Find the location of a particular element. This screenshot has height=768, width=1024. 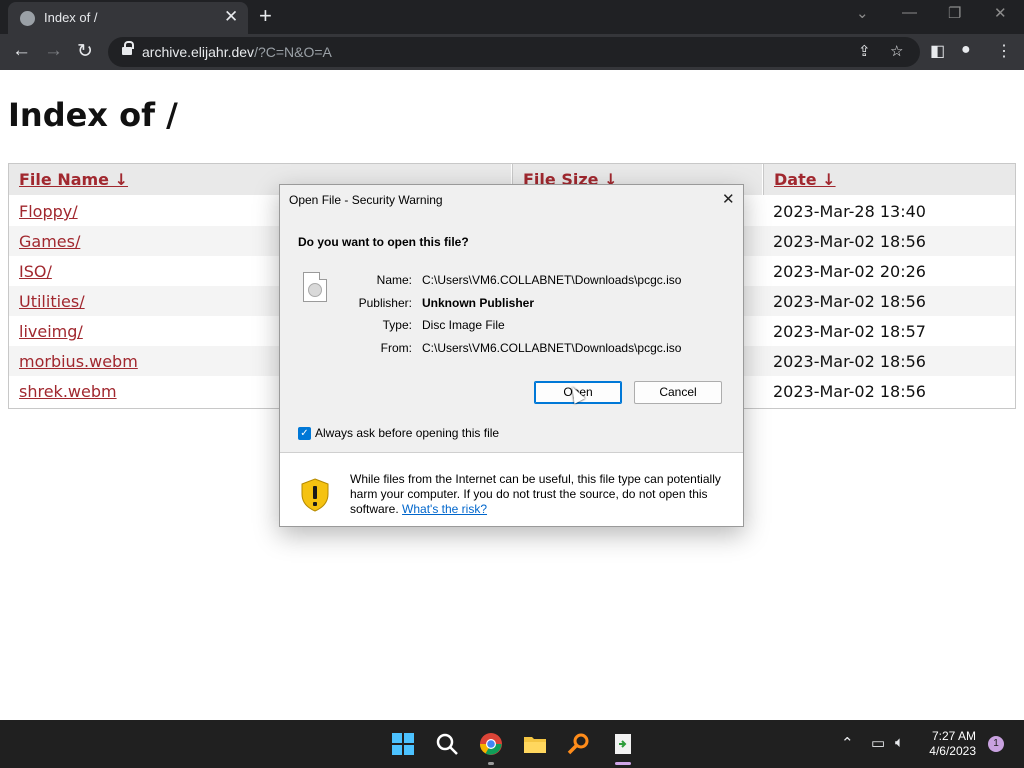

always-ask-label: Always ask before opening this file is located at coordinates (407, 433).